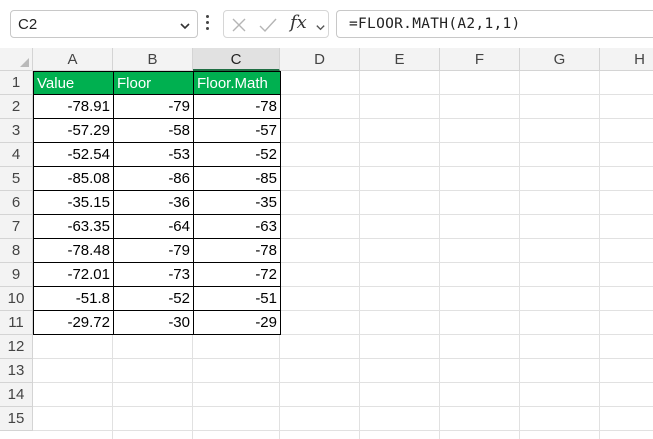 Image resolution: width=653 pixels, height=439 pixels. Describe the element at coordinates (268, 27) in the screenshot. I see `checkmark-icon` at that location.